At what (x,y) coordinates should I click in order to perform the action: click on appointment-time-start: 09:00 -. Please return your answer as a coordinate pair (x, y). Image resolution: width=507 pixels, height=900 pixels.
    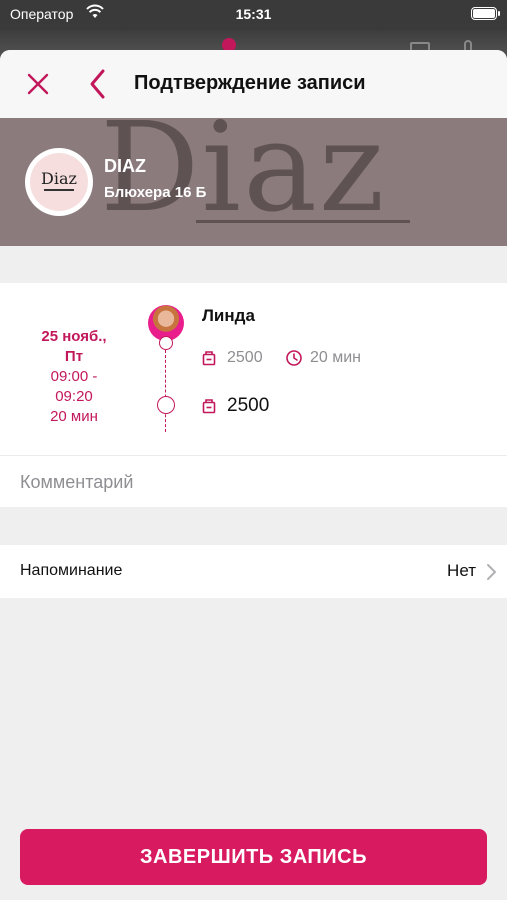
    Looking at the image, I should click on (74, 376).